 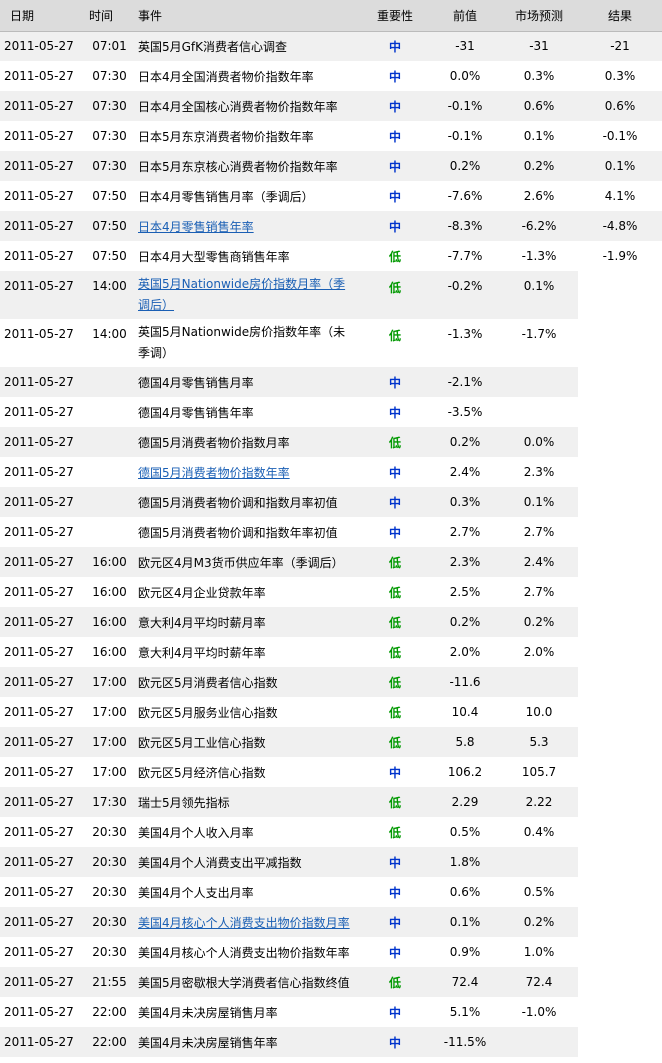 I want to click on cell-result: -4.8%, so click(x=620, y=226).